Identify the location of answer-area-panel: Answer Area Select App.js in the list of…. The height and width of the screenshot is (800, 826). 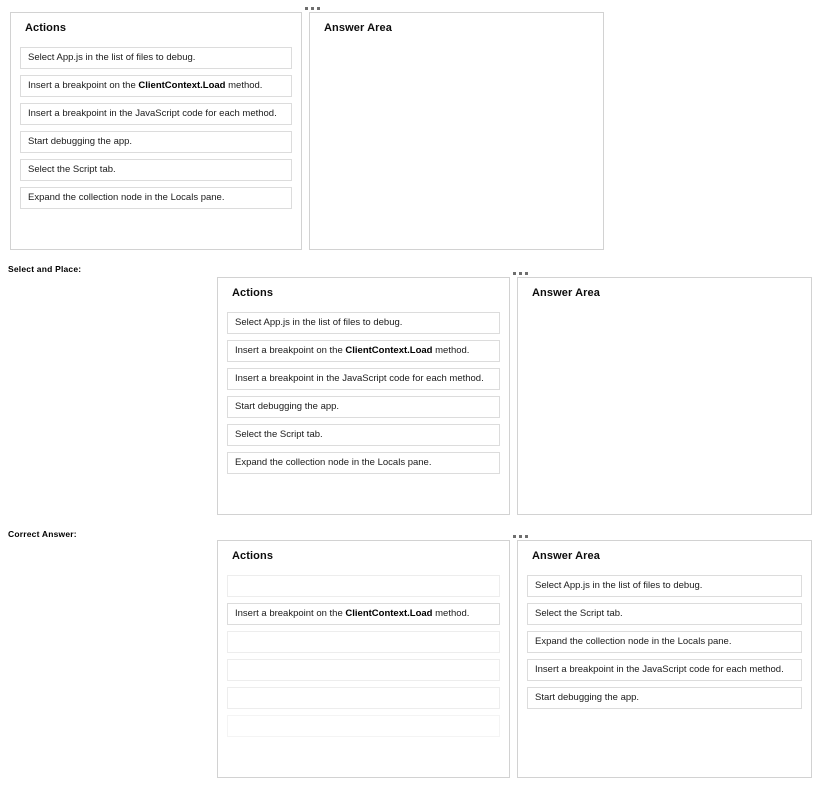
(664, 659).